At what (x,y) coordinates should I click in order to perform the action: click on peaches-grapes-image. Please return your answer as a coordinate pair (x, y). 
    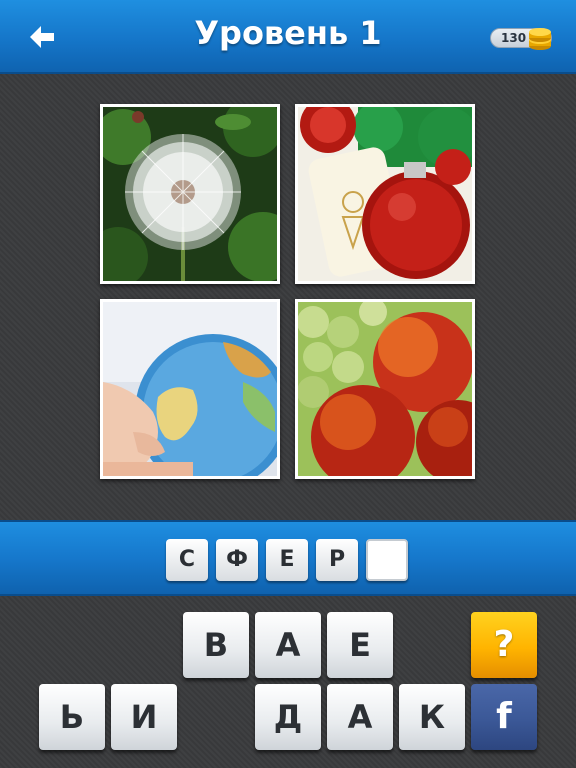
    Looking at the image, I should click on (385, 389).